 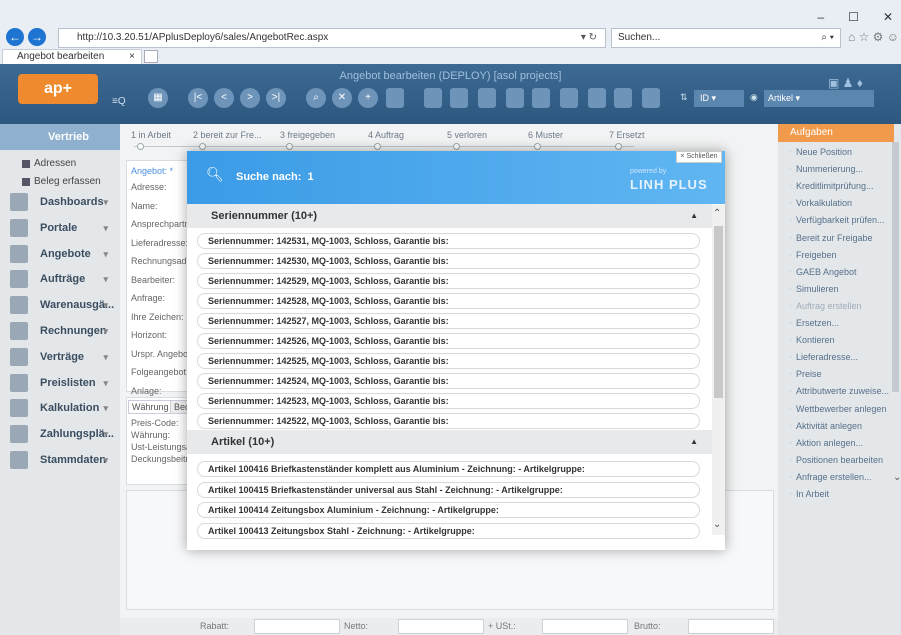 What do you see at coordinates (840, 289) in the screenshot?
I see `task-item: Simulieren` at bounding box center [840, 289].